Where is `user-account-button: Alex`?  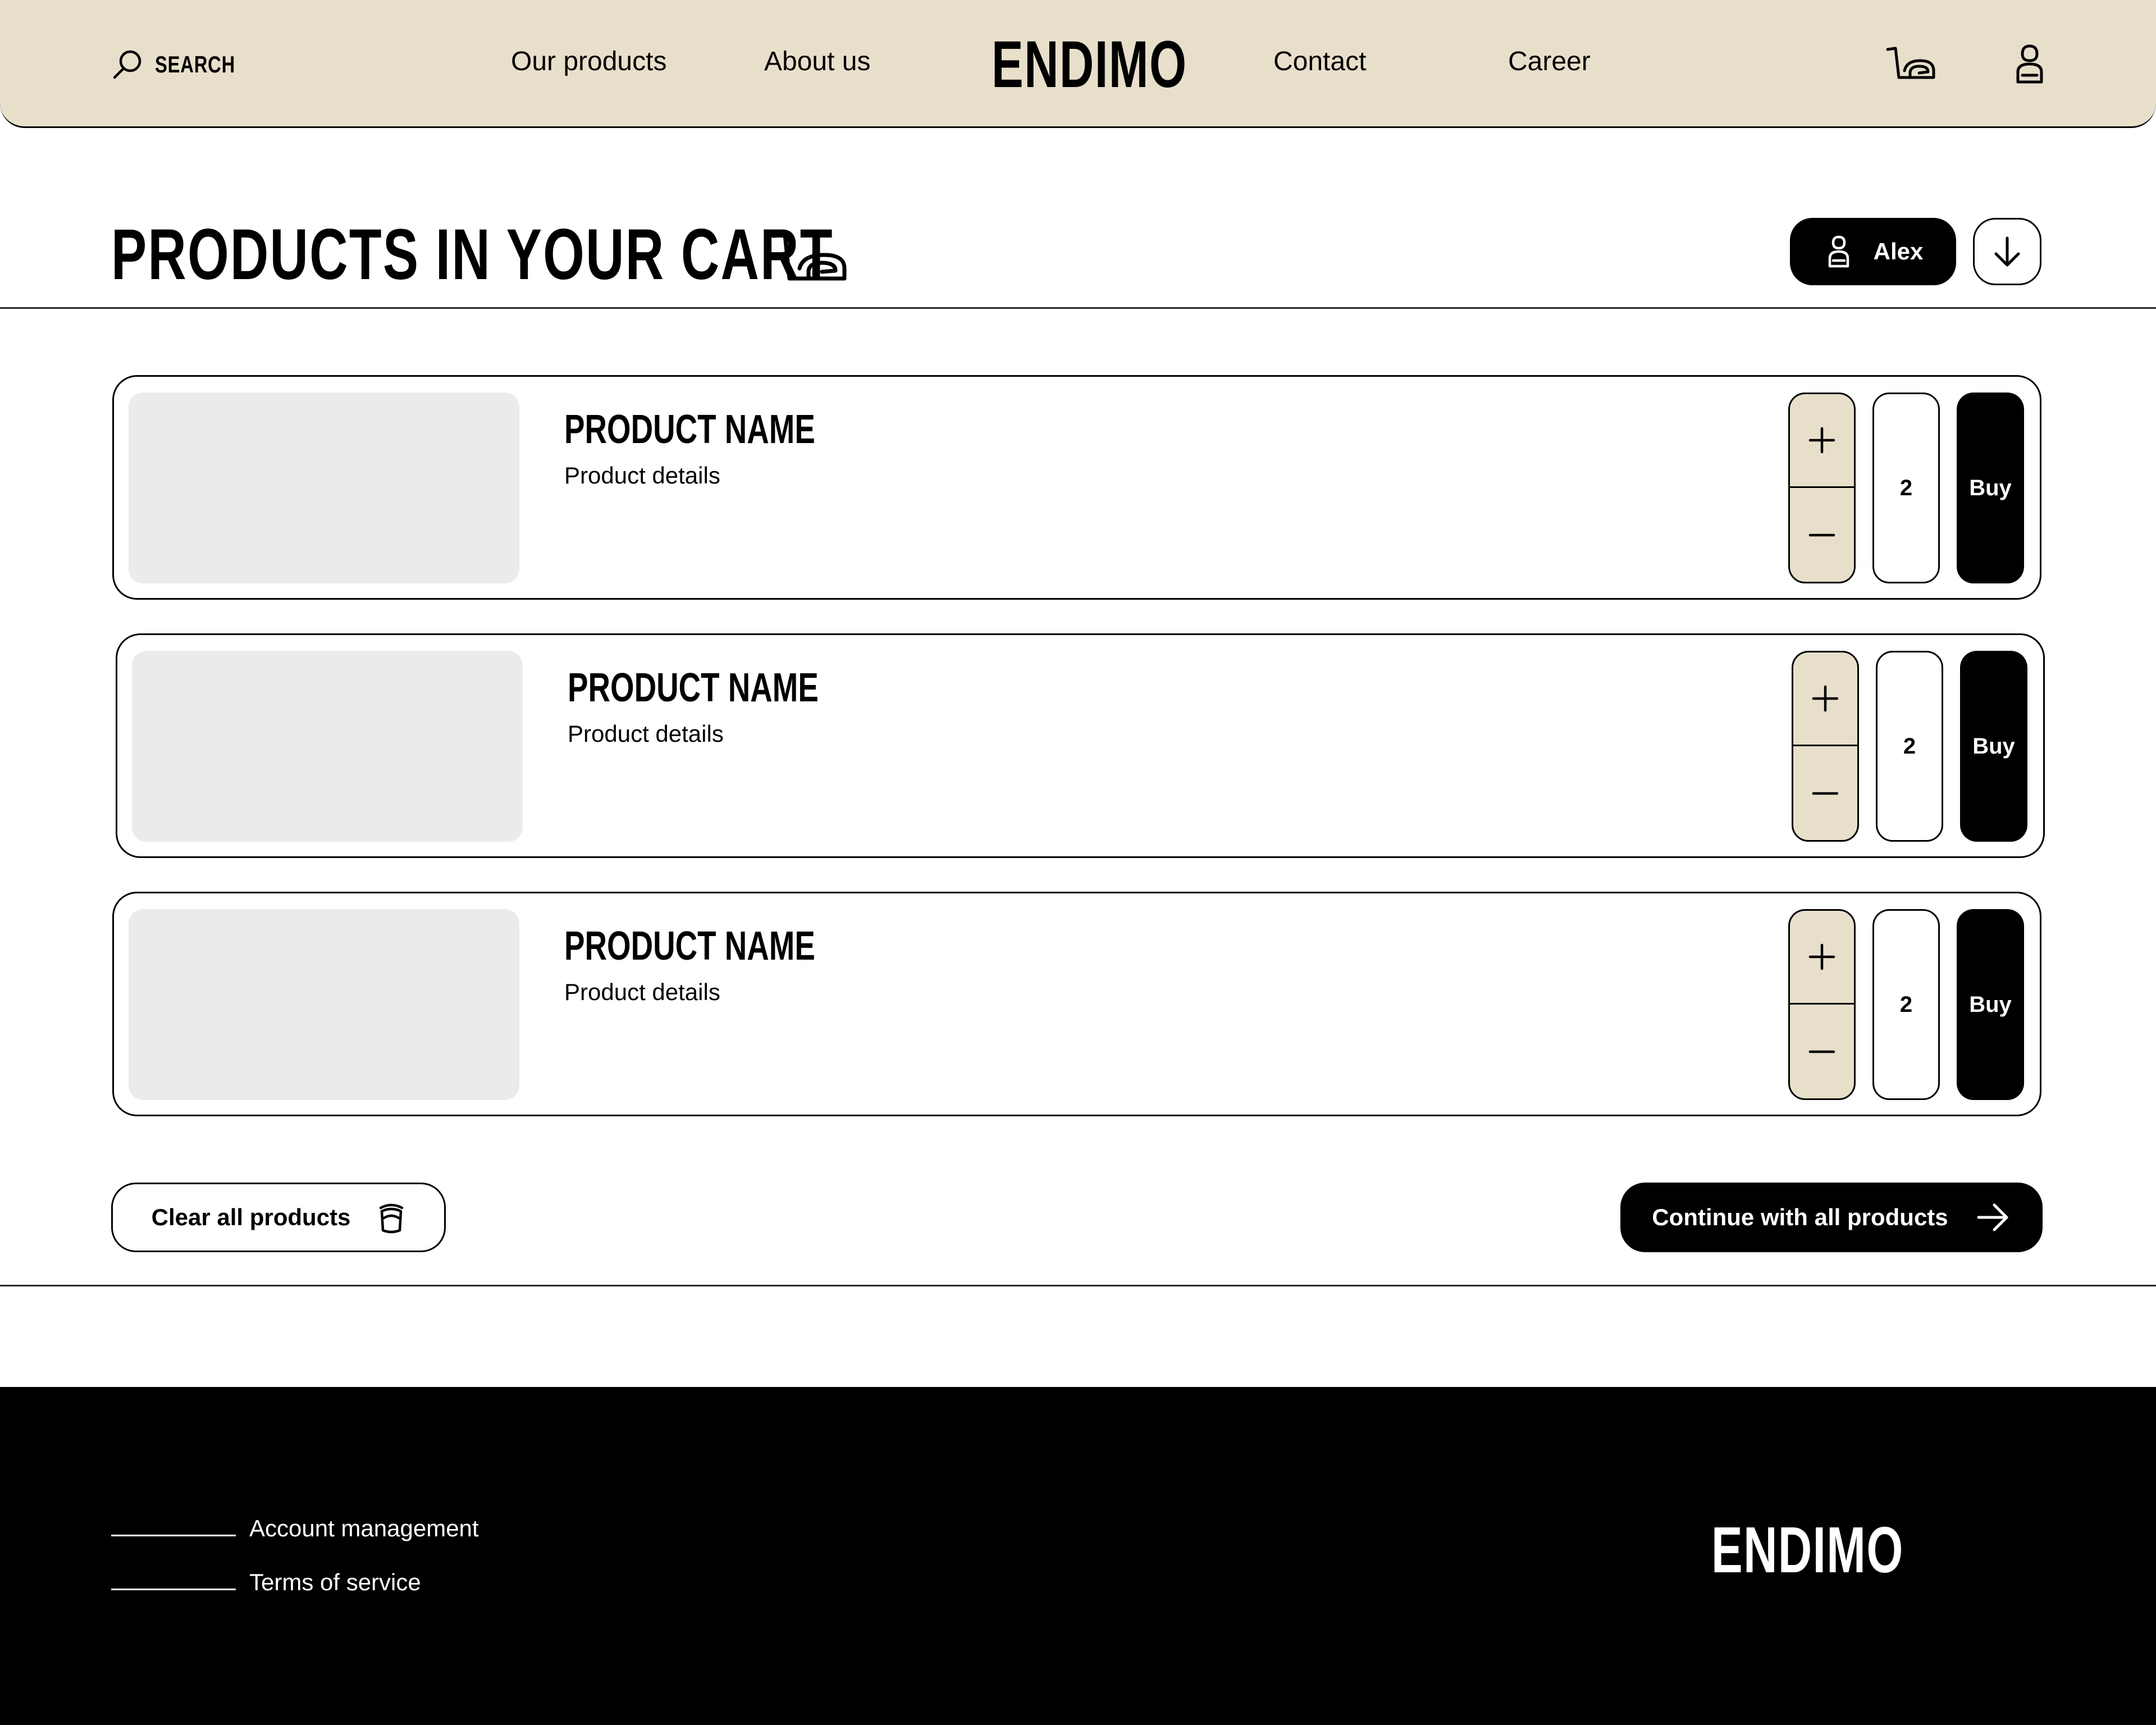 user-account-button: Alex is located at coordinates (1873, 251).